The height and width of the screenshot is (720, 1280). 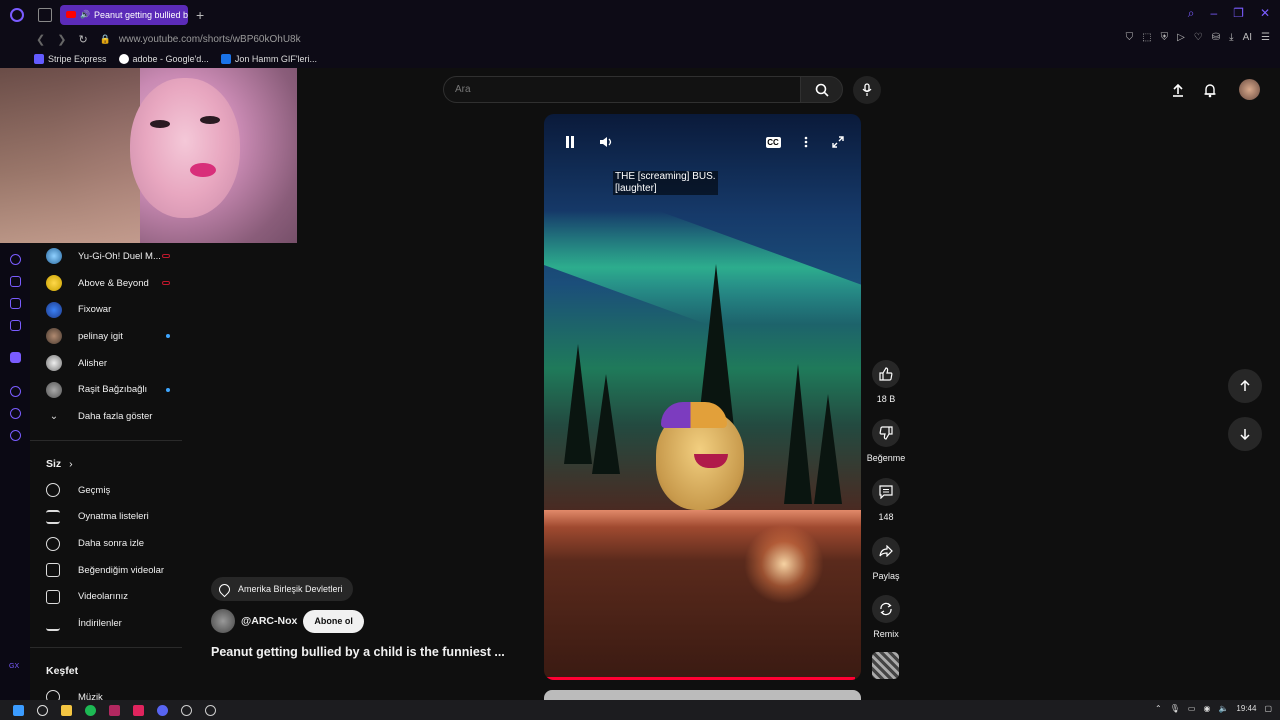 I want to click on previous-video-button, so click(x=1245, y=386).